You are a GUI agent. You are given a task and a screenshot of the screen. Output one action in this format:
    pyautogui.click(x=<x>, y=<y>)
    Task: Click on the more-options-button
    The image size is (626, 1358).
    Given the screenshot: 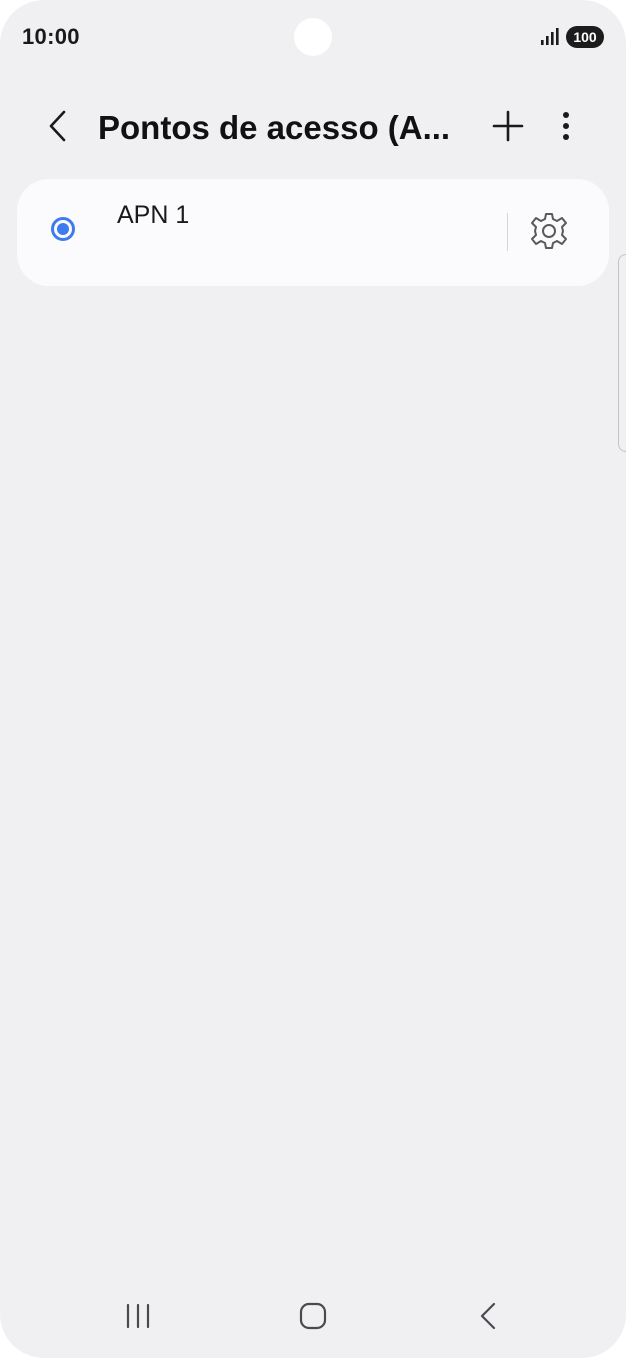 What is the action you would take?
    pyautogui.click(x=566, y=128)
    